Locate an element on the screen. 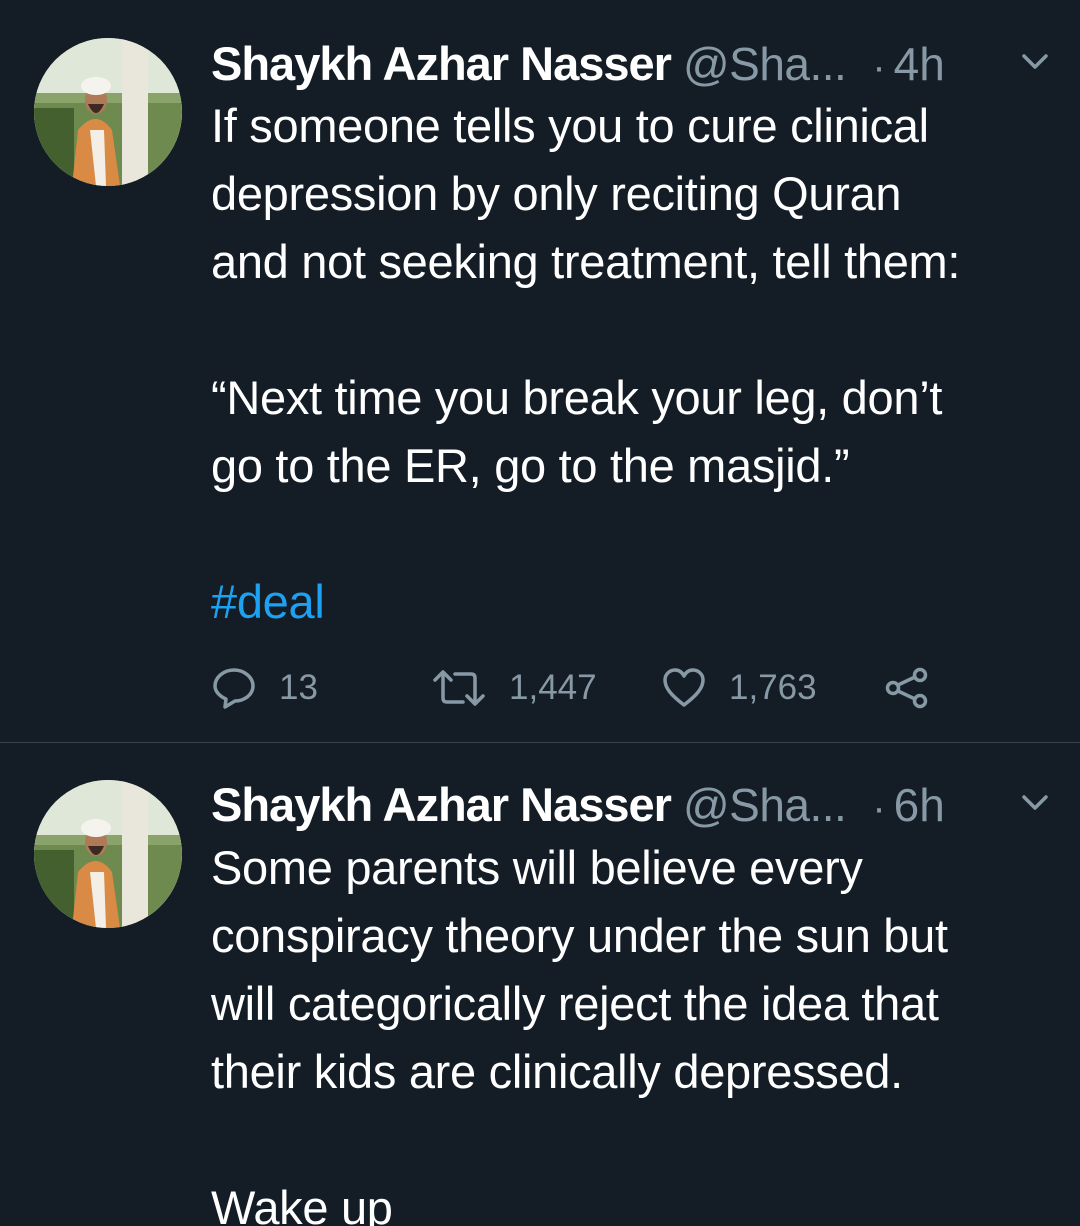  tweet-actions: 13 1,447 1,763 is located at coordinates (591, 688).